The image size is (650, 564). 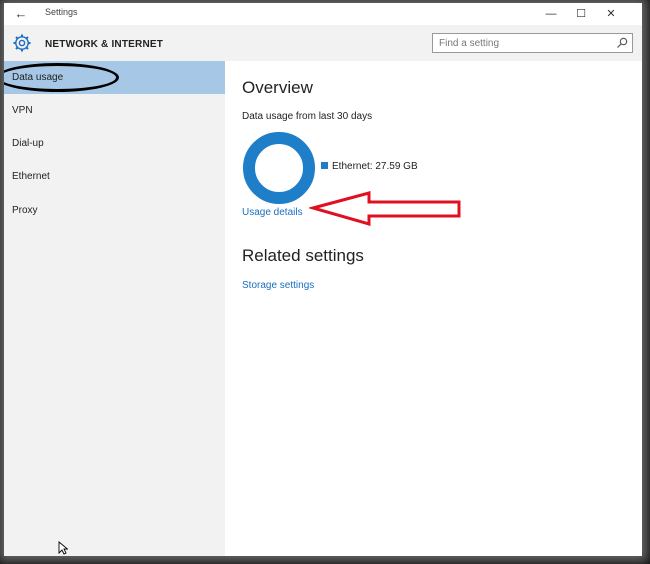 I want to click on donut-slice-ethernet, so click(x=279, y=168).